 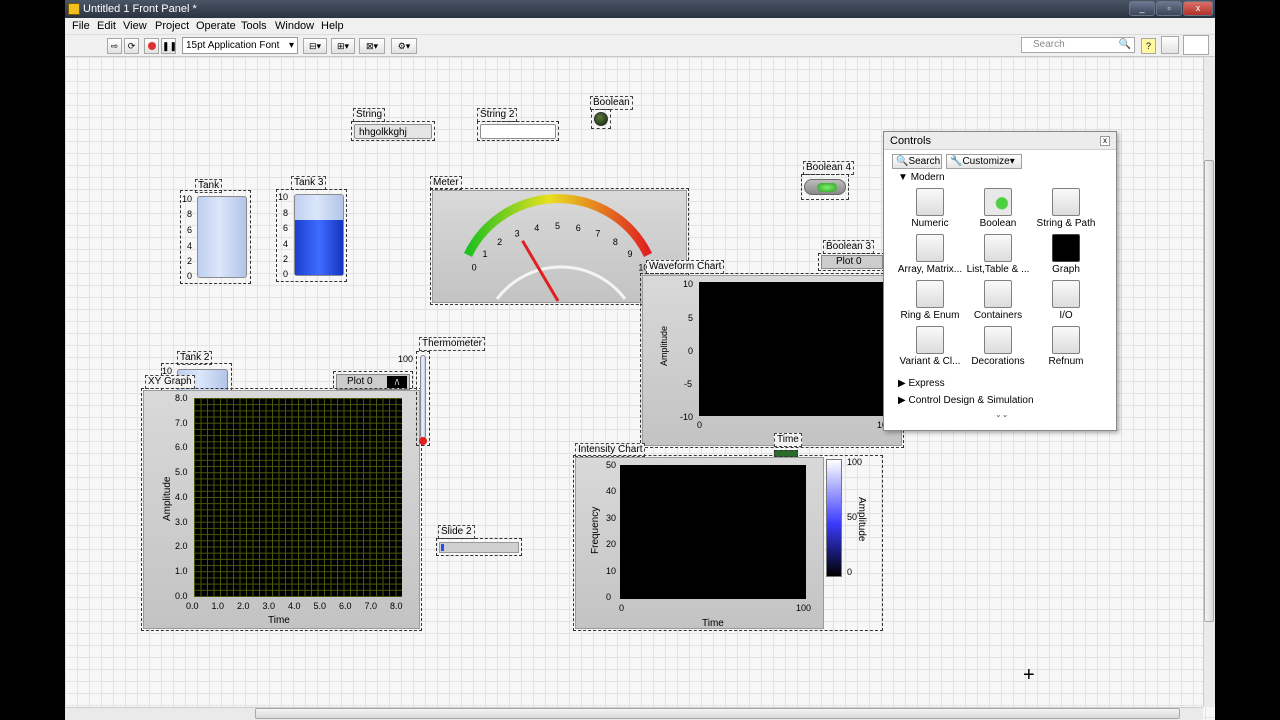 What do you see at coordinates (1198, 8) in the screenshot?
I see `close-button: x` at bounding box center [1198, 8].